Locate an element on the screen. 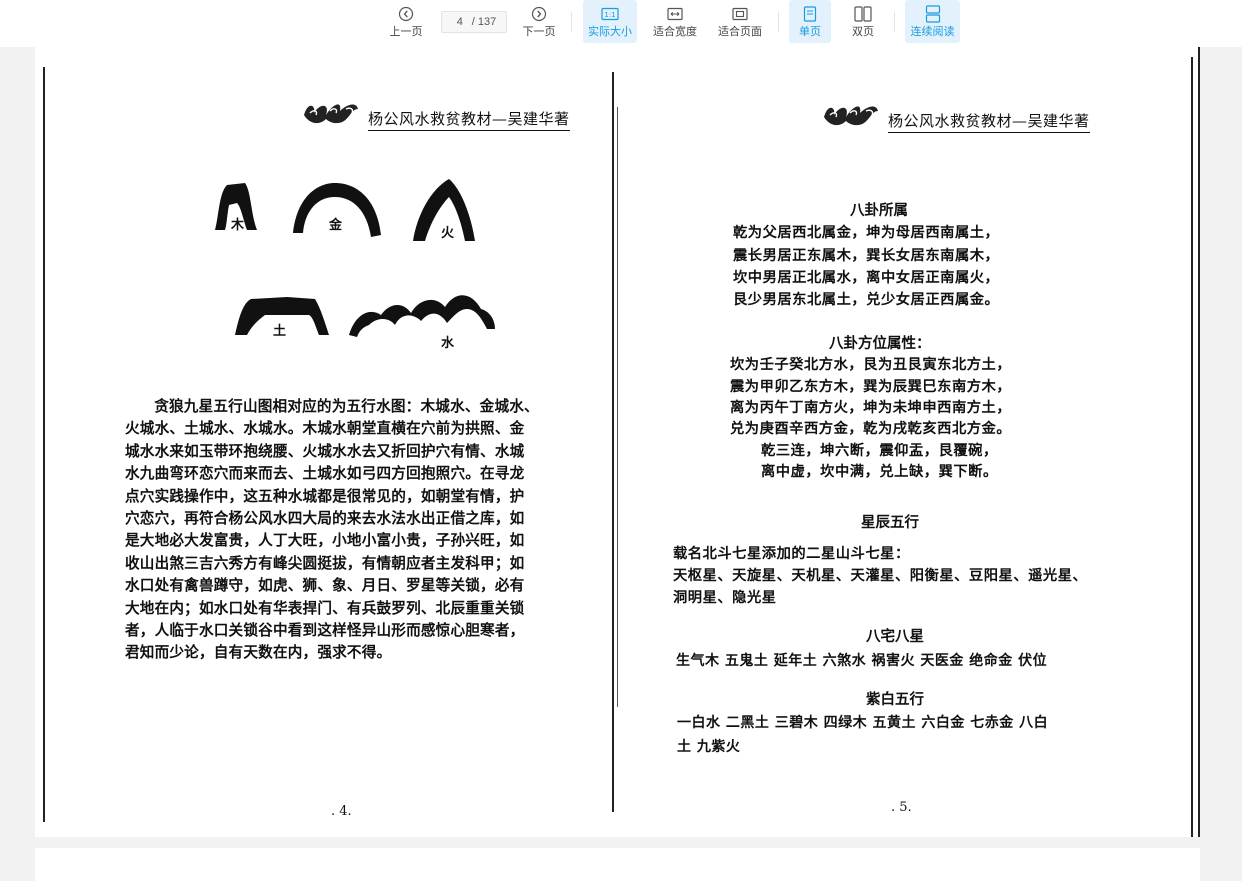 This screenshot has width=1242, height=881. prev-page-label: 上一页 is located at coordinates (406, 32).